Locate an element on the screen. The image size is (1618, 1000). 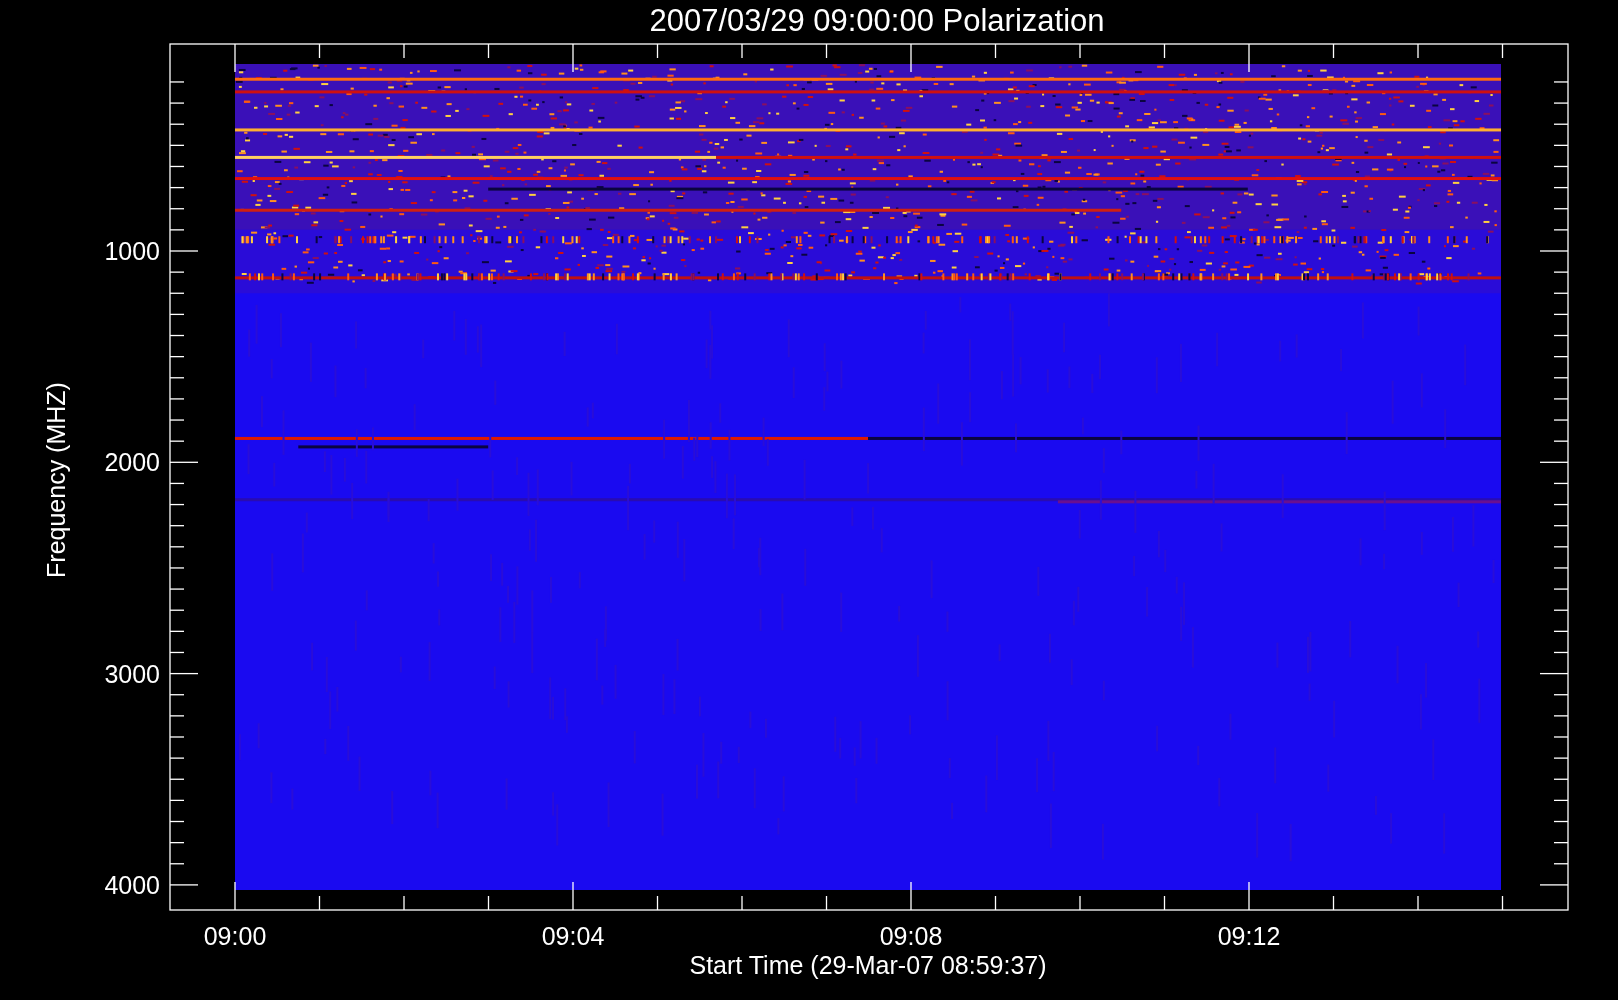
axis-tick-label: 4000 is located at coordinates (132, 884).